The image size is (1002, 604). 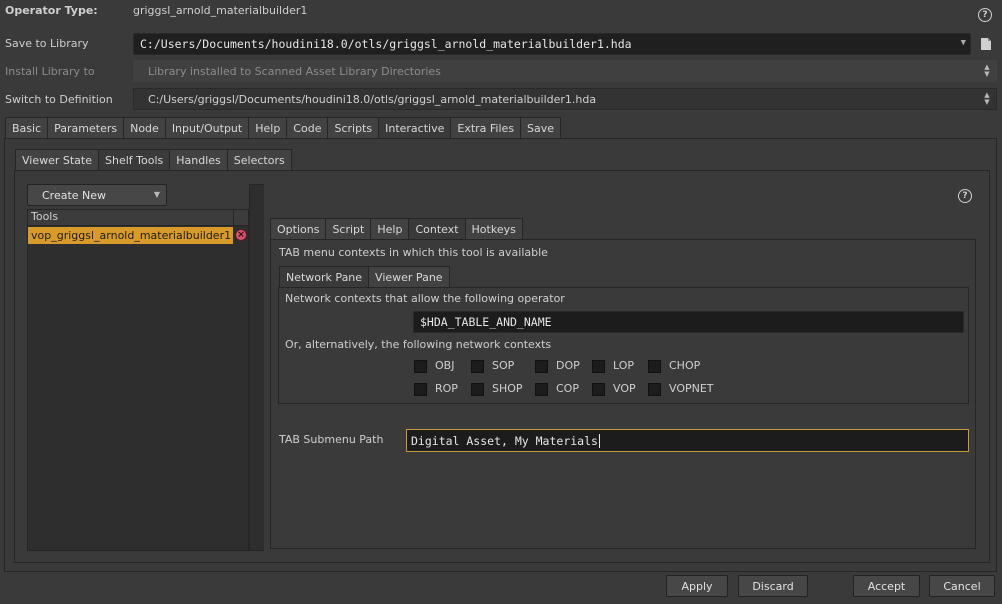 I want to click on checkbox-vop, so click(x=598, y=389).